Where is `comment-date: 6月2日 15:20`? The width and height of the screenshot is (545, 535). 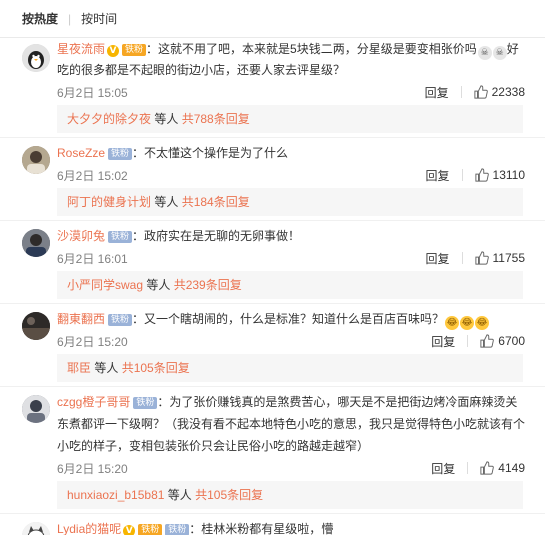
comment-date: 6月2日 15:20 is located at coordinates (92, 341).